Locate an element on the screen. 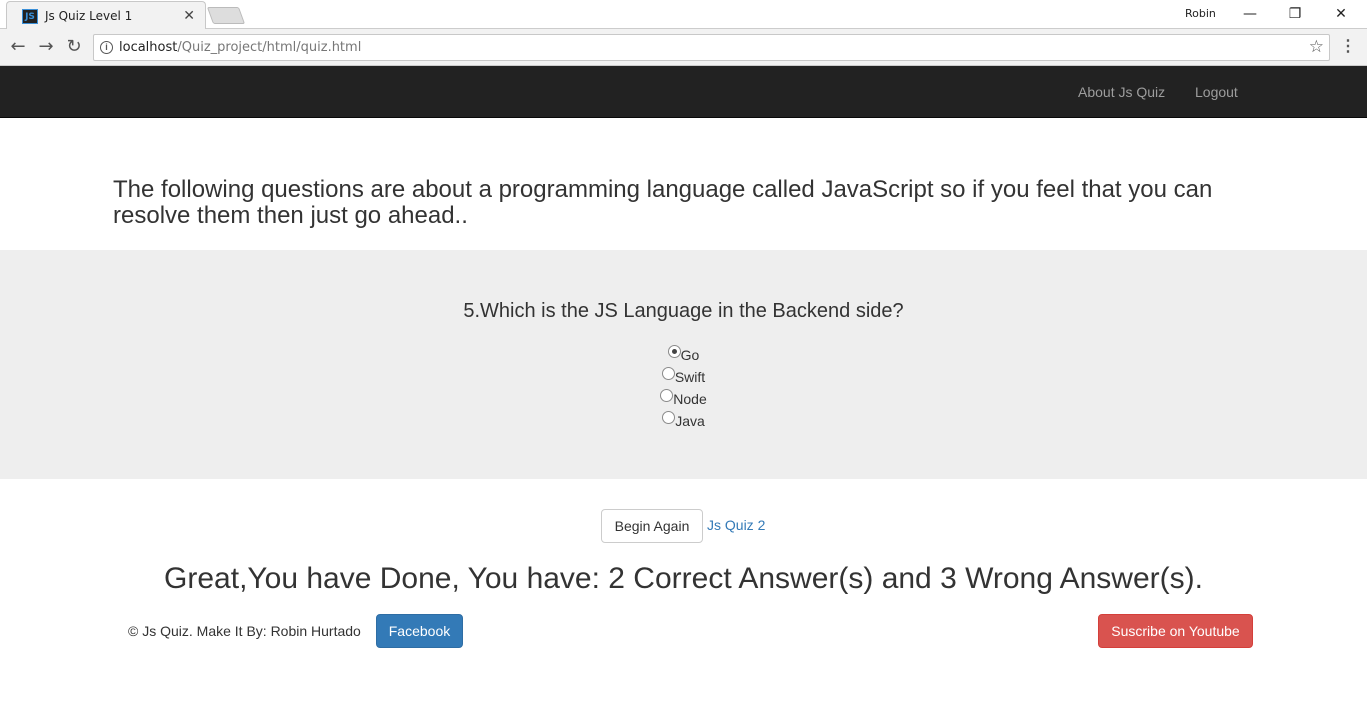  site-navbar: About Js Quiz Logout is located at coordinates (683, 92).